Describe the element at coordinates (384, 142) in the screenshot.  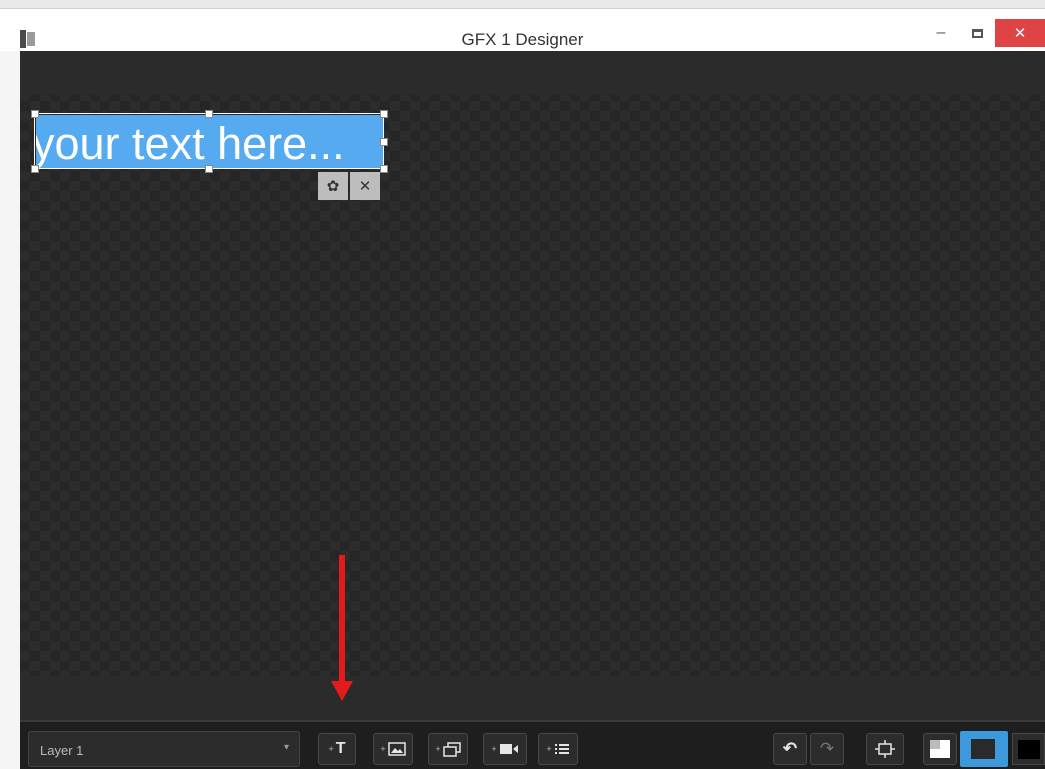
I see `resize-handle-right` at that location.